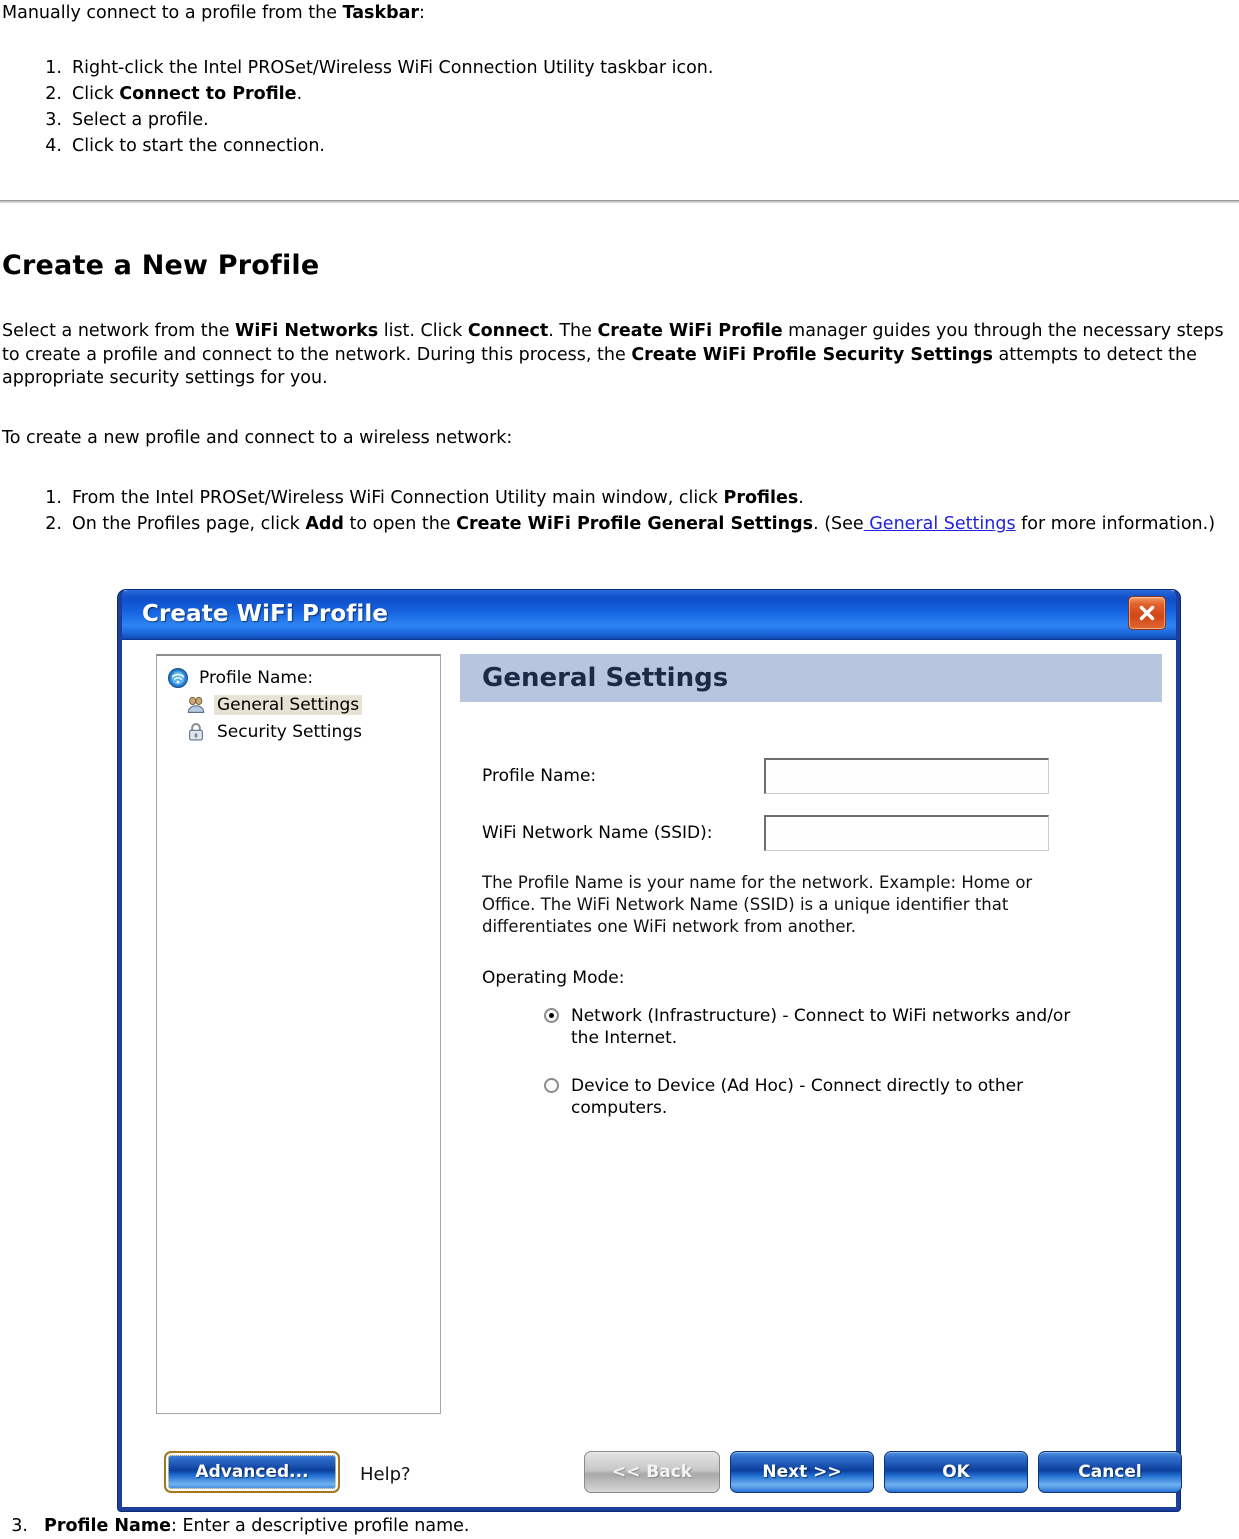  I want to click on tree-item-security-settings: Security Settings, so click(298, 731).